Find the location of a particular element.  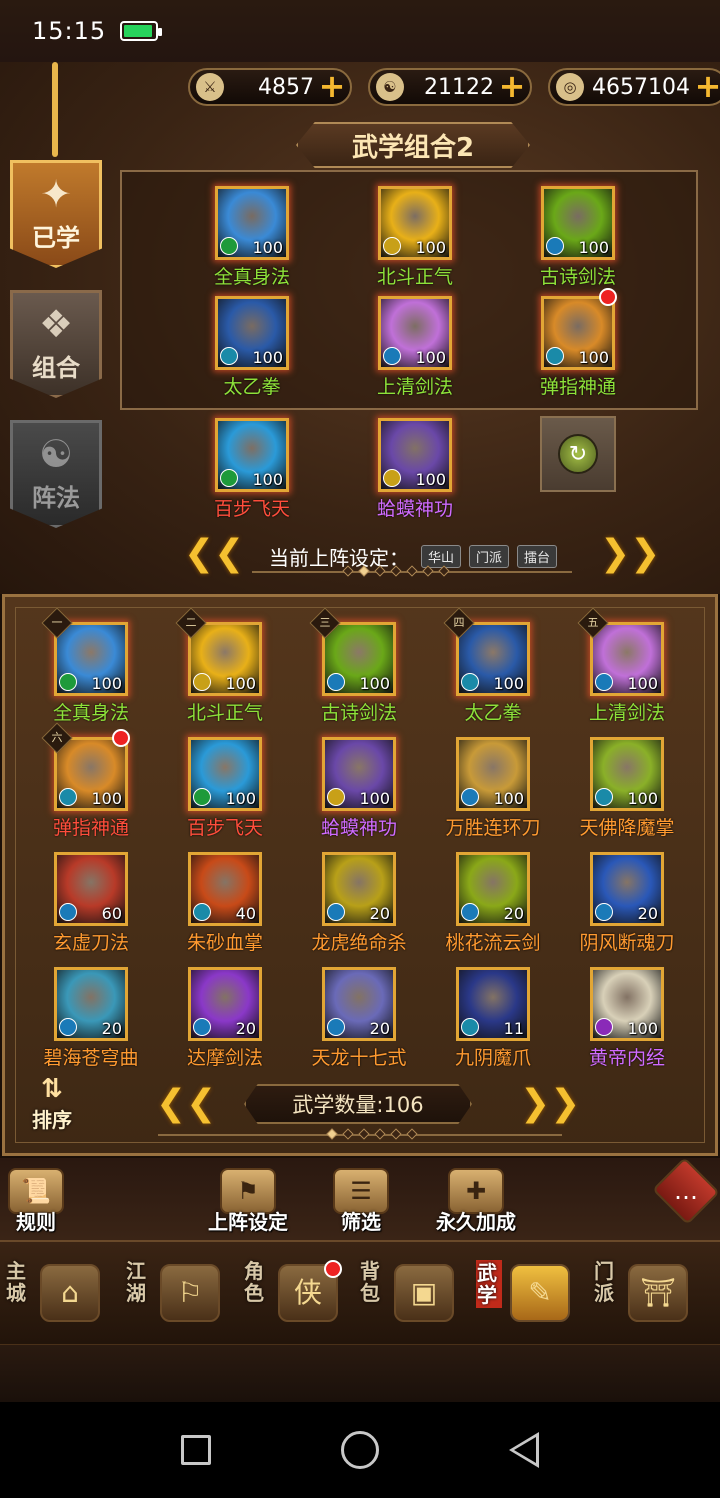

nav-item-label: 主城 is located at coordinates (16, 1282).